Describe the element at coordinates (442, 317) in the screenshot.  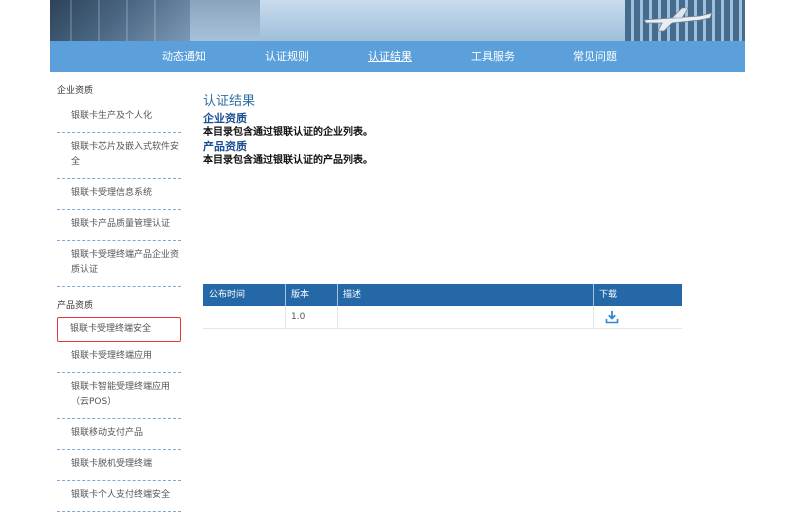
I see `table-row: 1.0` at that location.